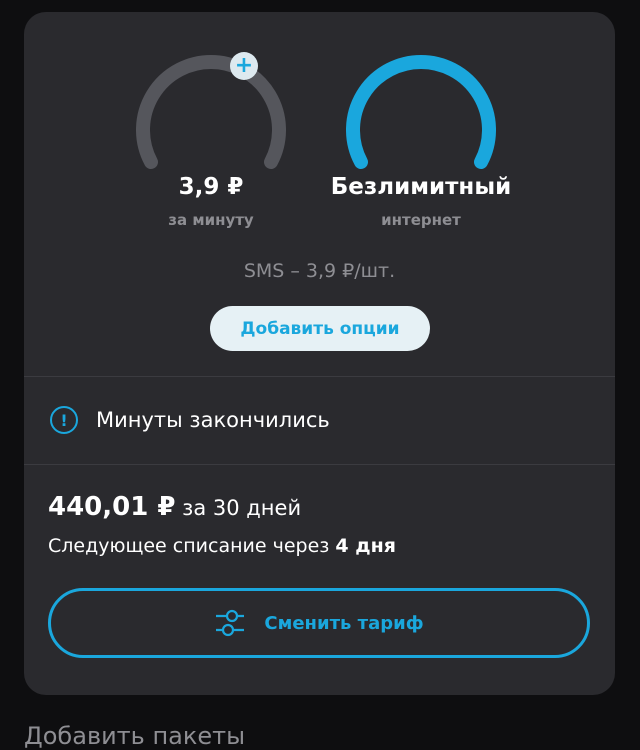 This screenshot has height=750, width=640. What do you see at coordinates (135, 736) in the screenshot?
I see `add-packages-heading: Добавить пакеты` at bounding box center [135, 736].